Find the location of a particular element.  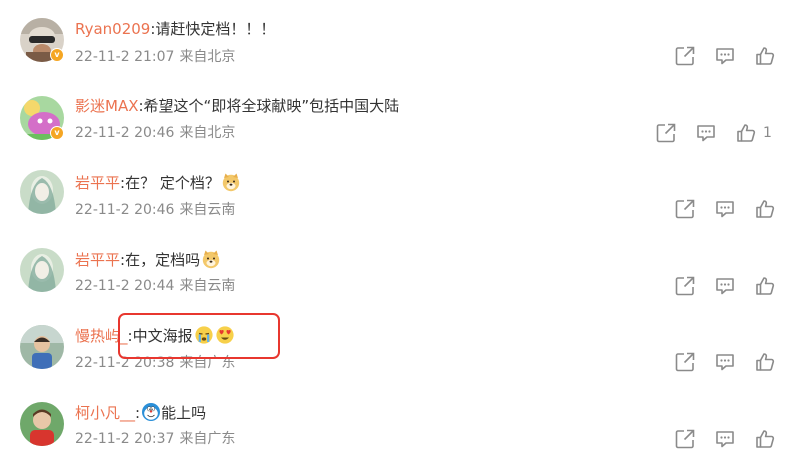

comment-meta: 22-11-2 21:07 来自北京 is located at coordinates (155, 57).